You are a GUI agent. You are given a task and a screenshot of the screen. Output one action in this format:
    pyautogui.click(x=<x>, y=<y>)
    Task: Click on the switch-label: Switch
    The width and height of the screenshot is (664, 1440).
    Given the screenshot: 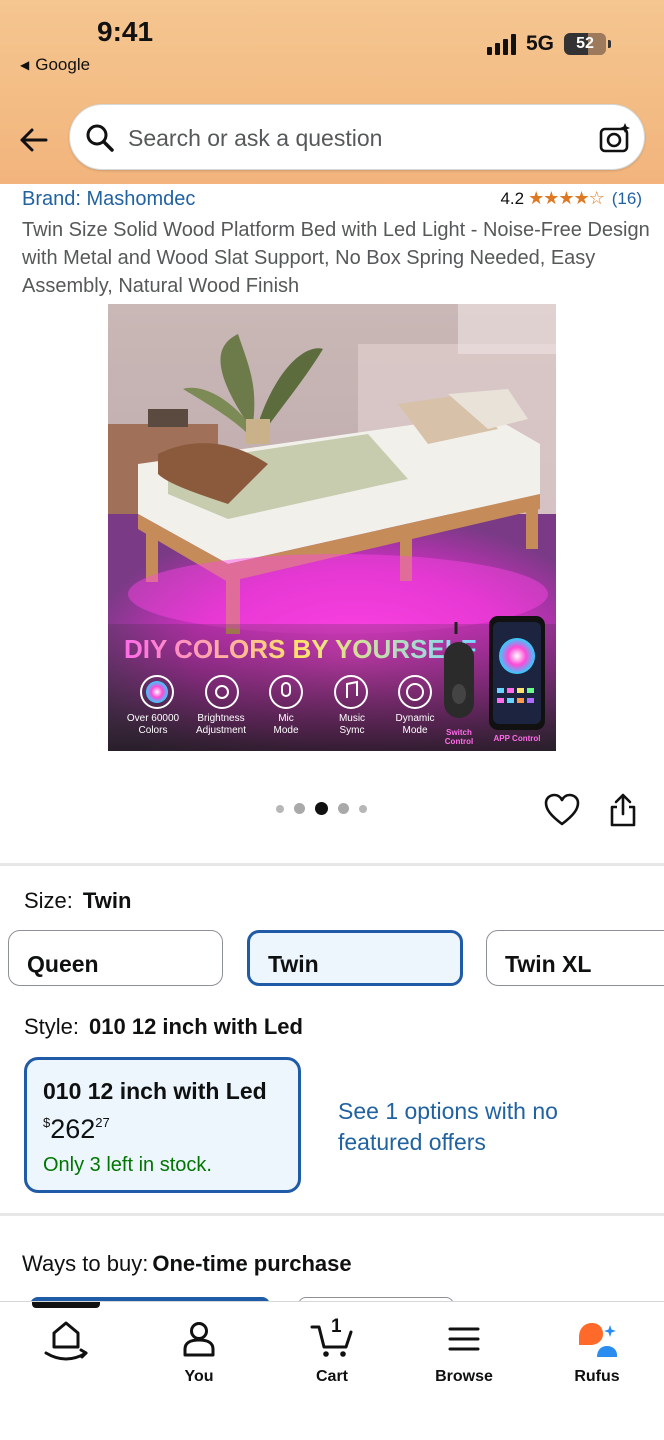 What is the action you would take?
    pyautogui.click(x=459, y=732)
    